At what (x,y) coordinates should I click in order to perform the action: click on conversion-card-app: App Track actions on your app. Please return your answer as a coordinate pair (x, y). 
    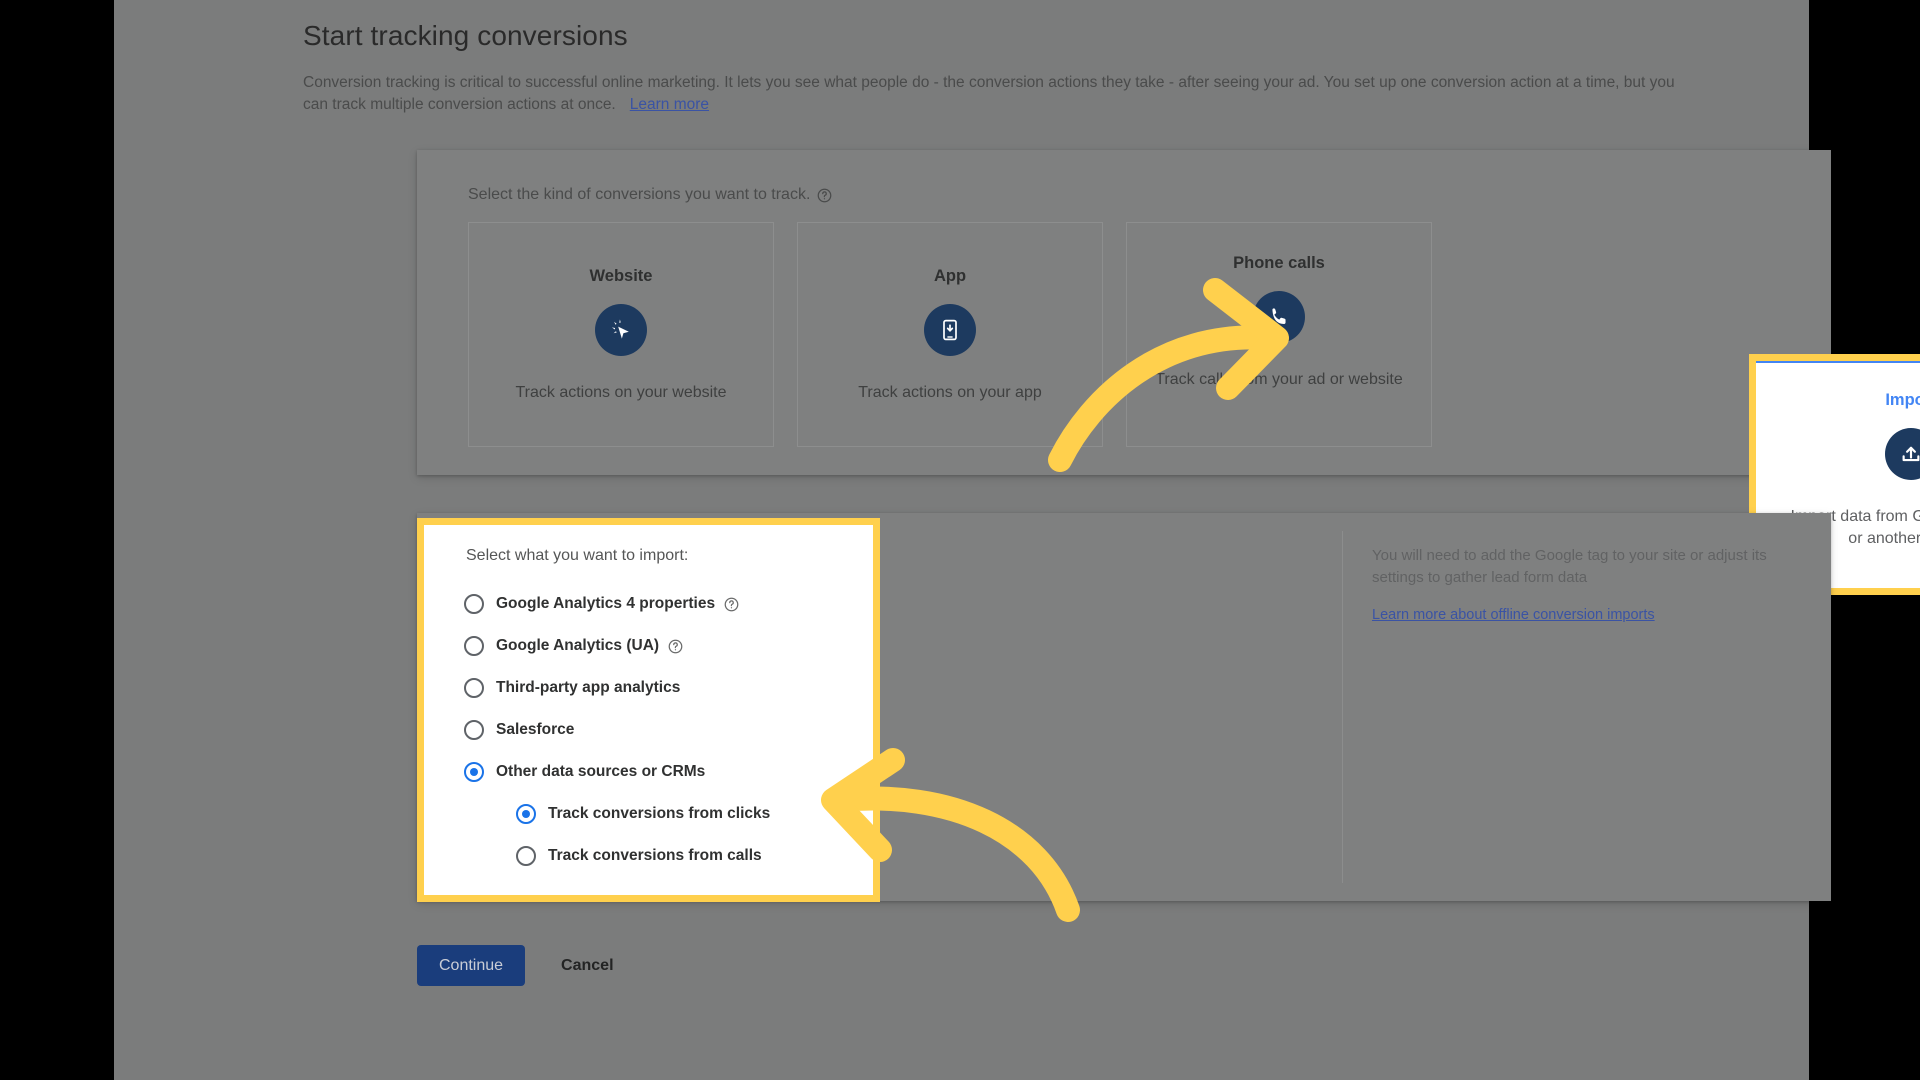
    Looking at the image, I should click on (950, 334).